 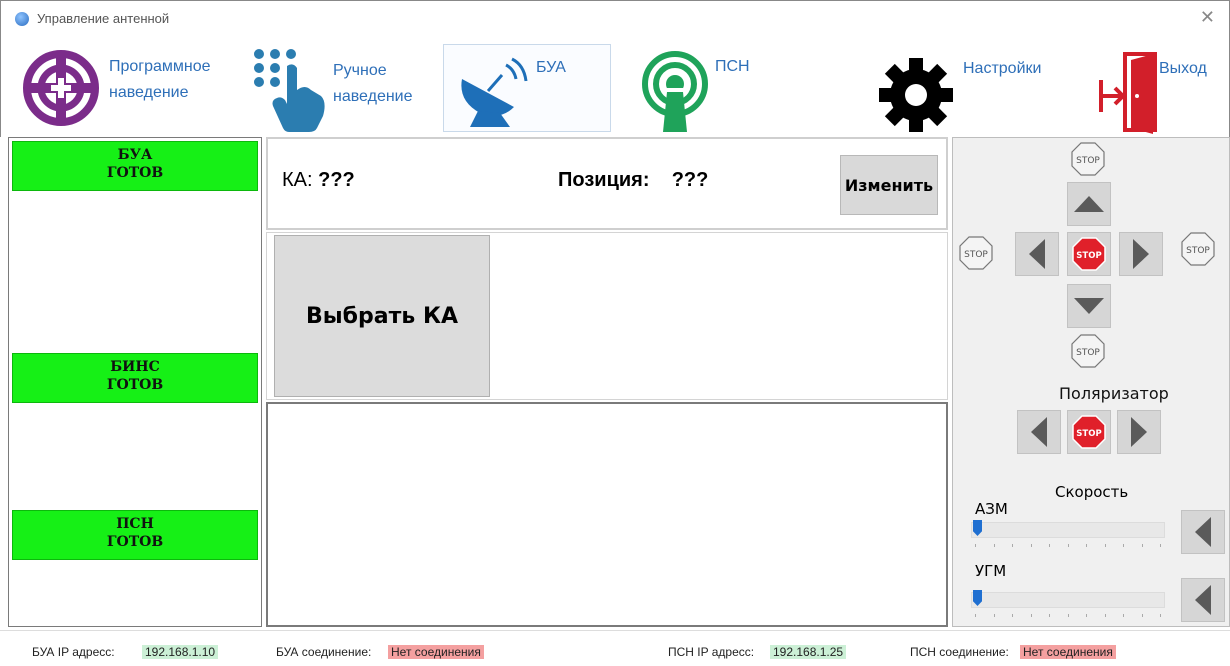 What do you see at coordinates (1163, 89) in the screenshot?
I see `tab-exit: Выход` at bounding box center [1163, 89].